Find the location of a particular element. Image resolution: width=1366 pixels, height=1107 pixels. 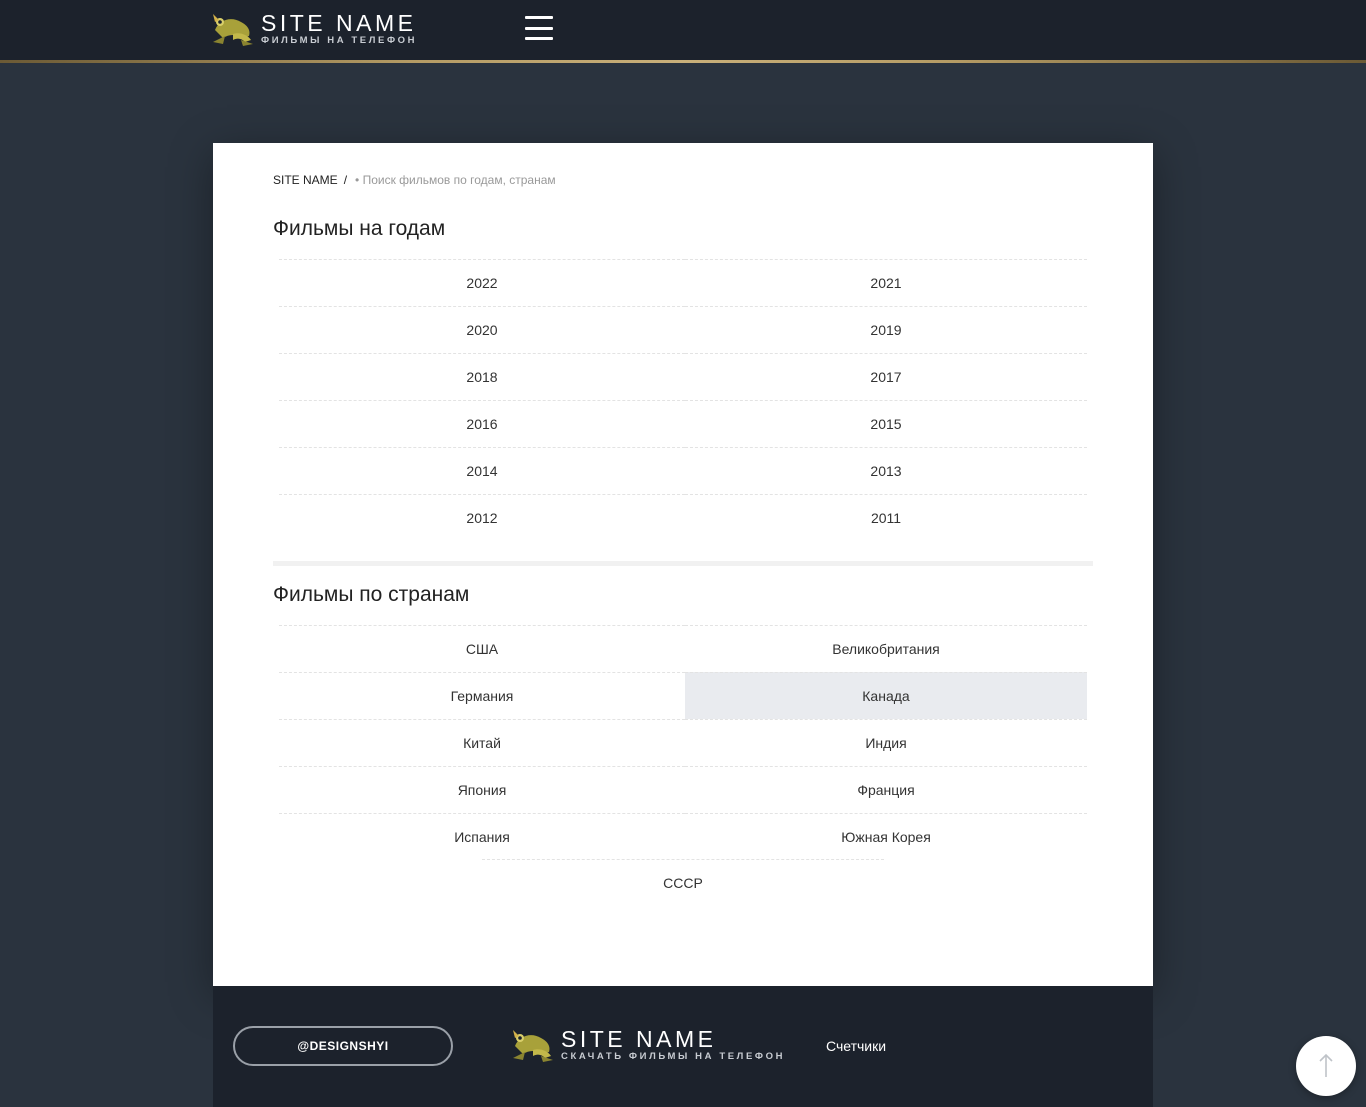

counters-label: Счетчики is located at coordinates (856, 1046).